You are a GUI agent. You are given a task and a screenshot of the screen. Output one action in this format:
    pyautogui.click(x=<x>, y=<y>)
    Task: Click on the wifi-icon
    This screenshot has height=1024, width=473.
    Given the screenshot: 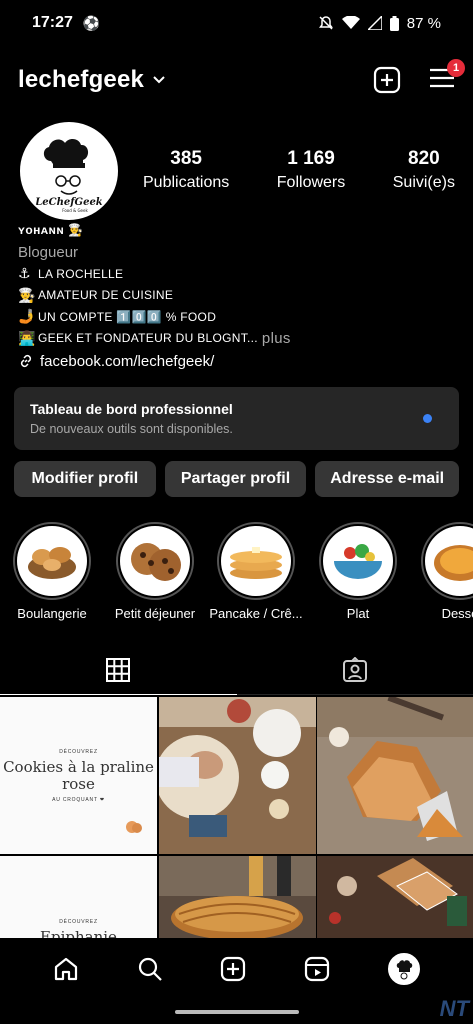 What is the action you would take?
    pyautogui.click(x=350, y=22)
    